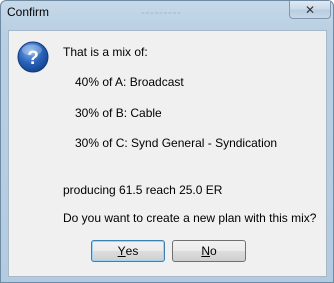 This screenshot has height=283, width=334. I want to click on title-bar: Confirm --------- ✕, so click(167, 13).